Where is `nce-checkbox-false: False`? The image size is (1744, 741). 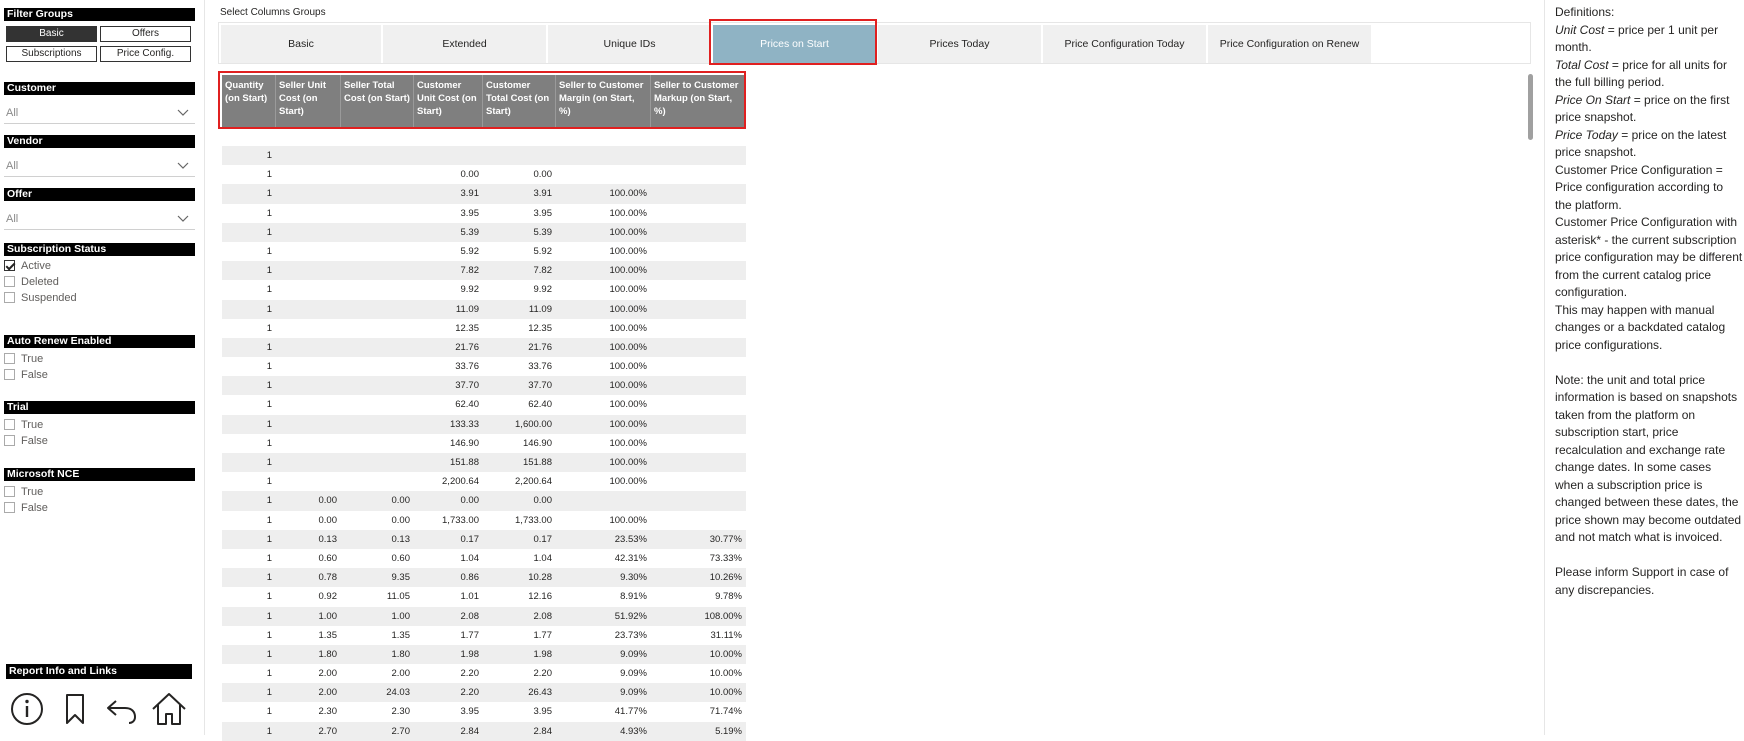
nce-checkbox-false: False is located at coordinates (26, 508).